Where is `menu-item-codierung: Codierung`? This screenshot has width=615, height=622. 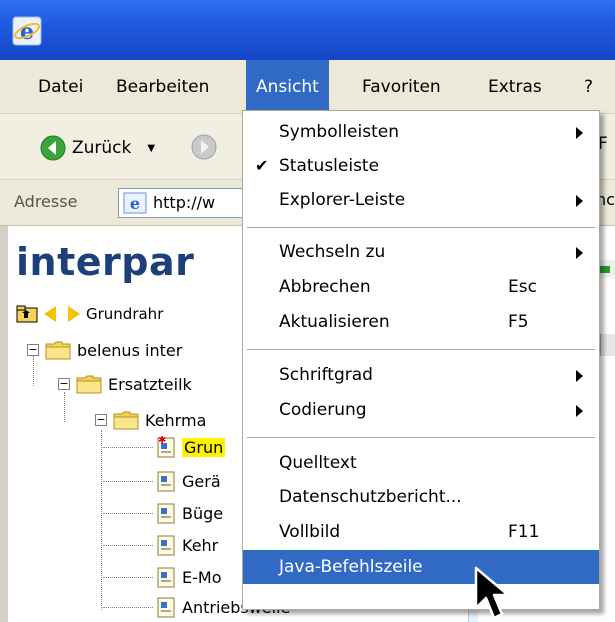 menu-item-codierung: Codierung is located at coordinates (421, 410).